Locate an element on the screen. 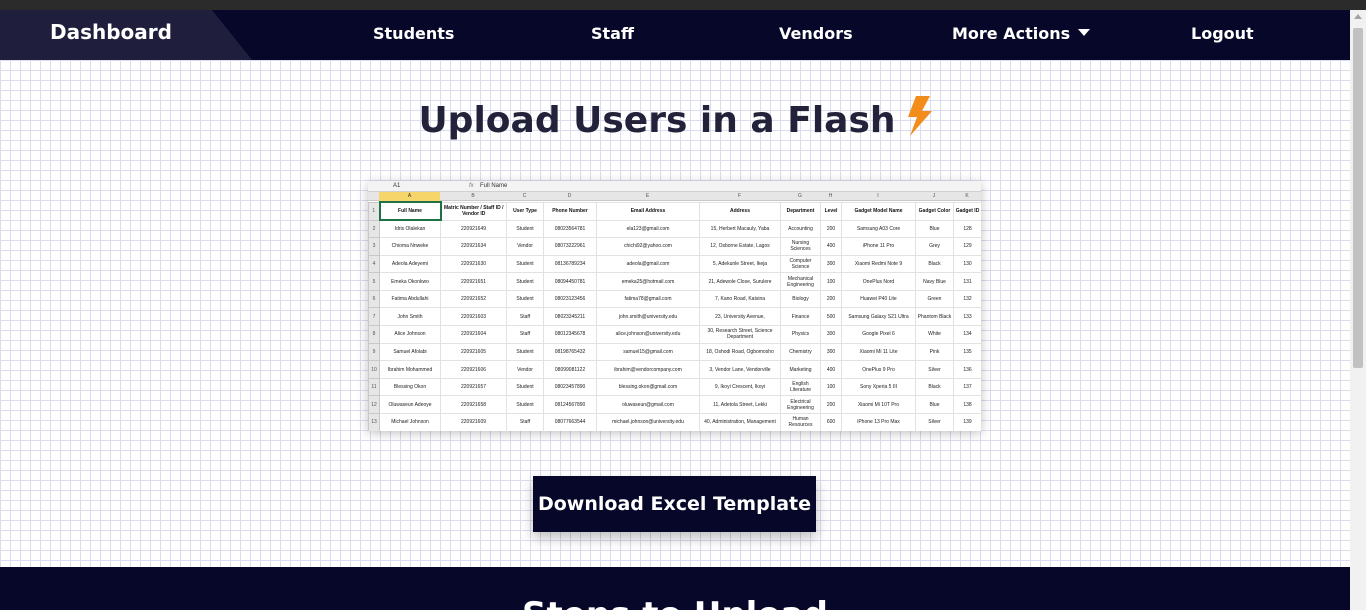 This screenshot has width=1366, height=610. browser-top-strip is located at coordinates (683, 5).